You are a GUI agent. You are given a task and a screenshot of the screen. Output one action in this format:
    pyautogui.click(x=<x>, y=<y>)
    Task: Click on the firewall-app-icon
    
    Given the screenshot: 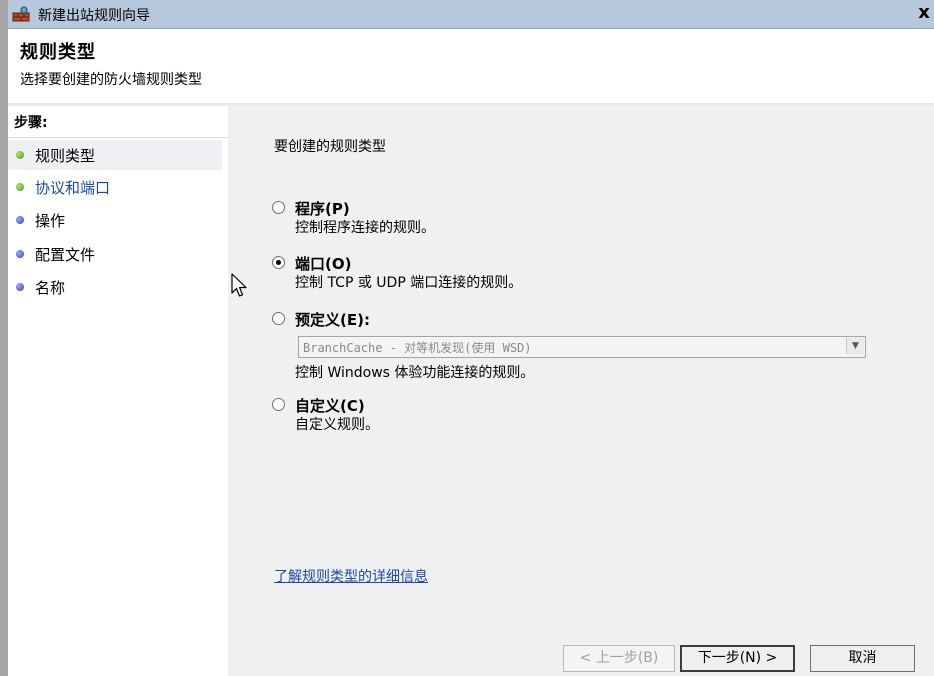 What is the action you would take?
    pyautogui.click(x=21, y=14)
    